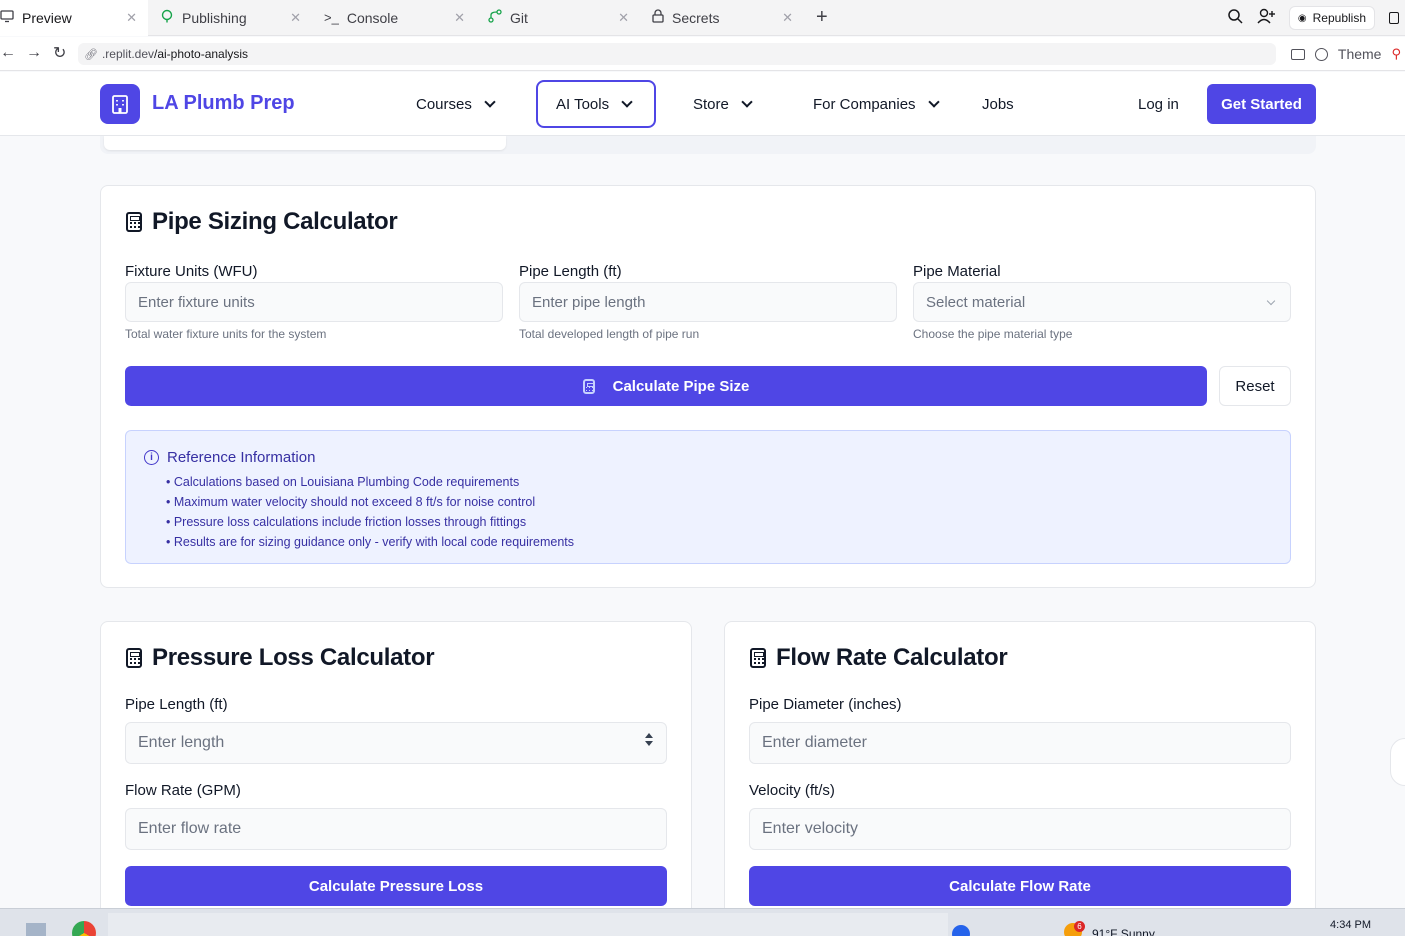 This screenshot has width=1405, height=936. I want to click on url-input: 🔗︎ .replit.dev/ai-photo-analysis, so click(677, 54).